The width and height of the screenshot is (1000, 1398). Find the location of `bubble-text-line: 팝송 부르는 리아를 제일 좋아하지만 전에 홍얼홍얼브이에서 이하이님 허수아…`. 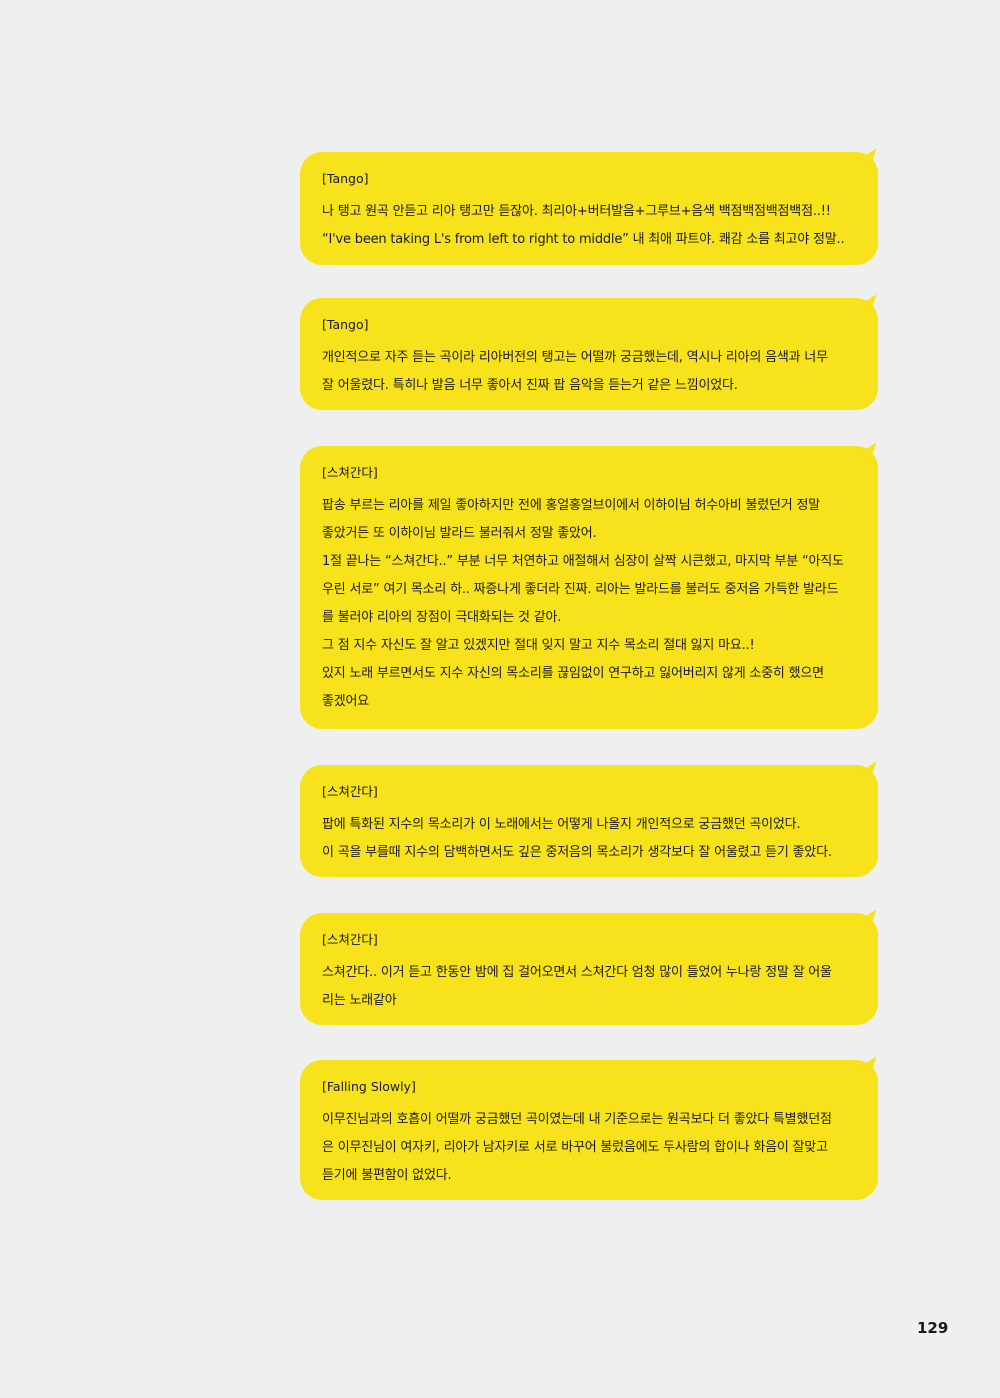

bubble-text-line: 팝송 부르는 리아를 제일 좋아하지만 전에 홍얼홍얼브이에서 이하이님 허수아… is located at coordinates (571, 505).